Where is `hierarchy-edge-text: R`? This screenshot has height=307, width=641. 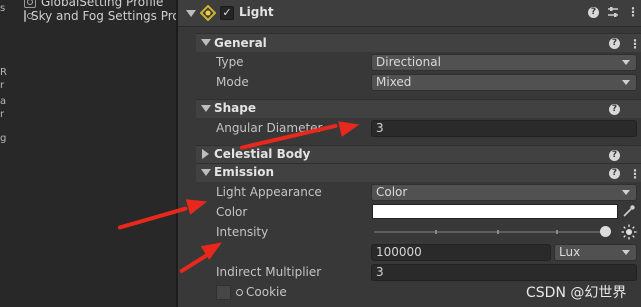 hierarchy-edge-text: R is located at coordinates (3, 72).